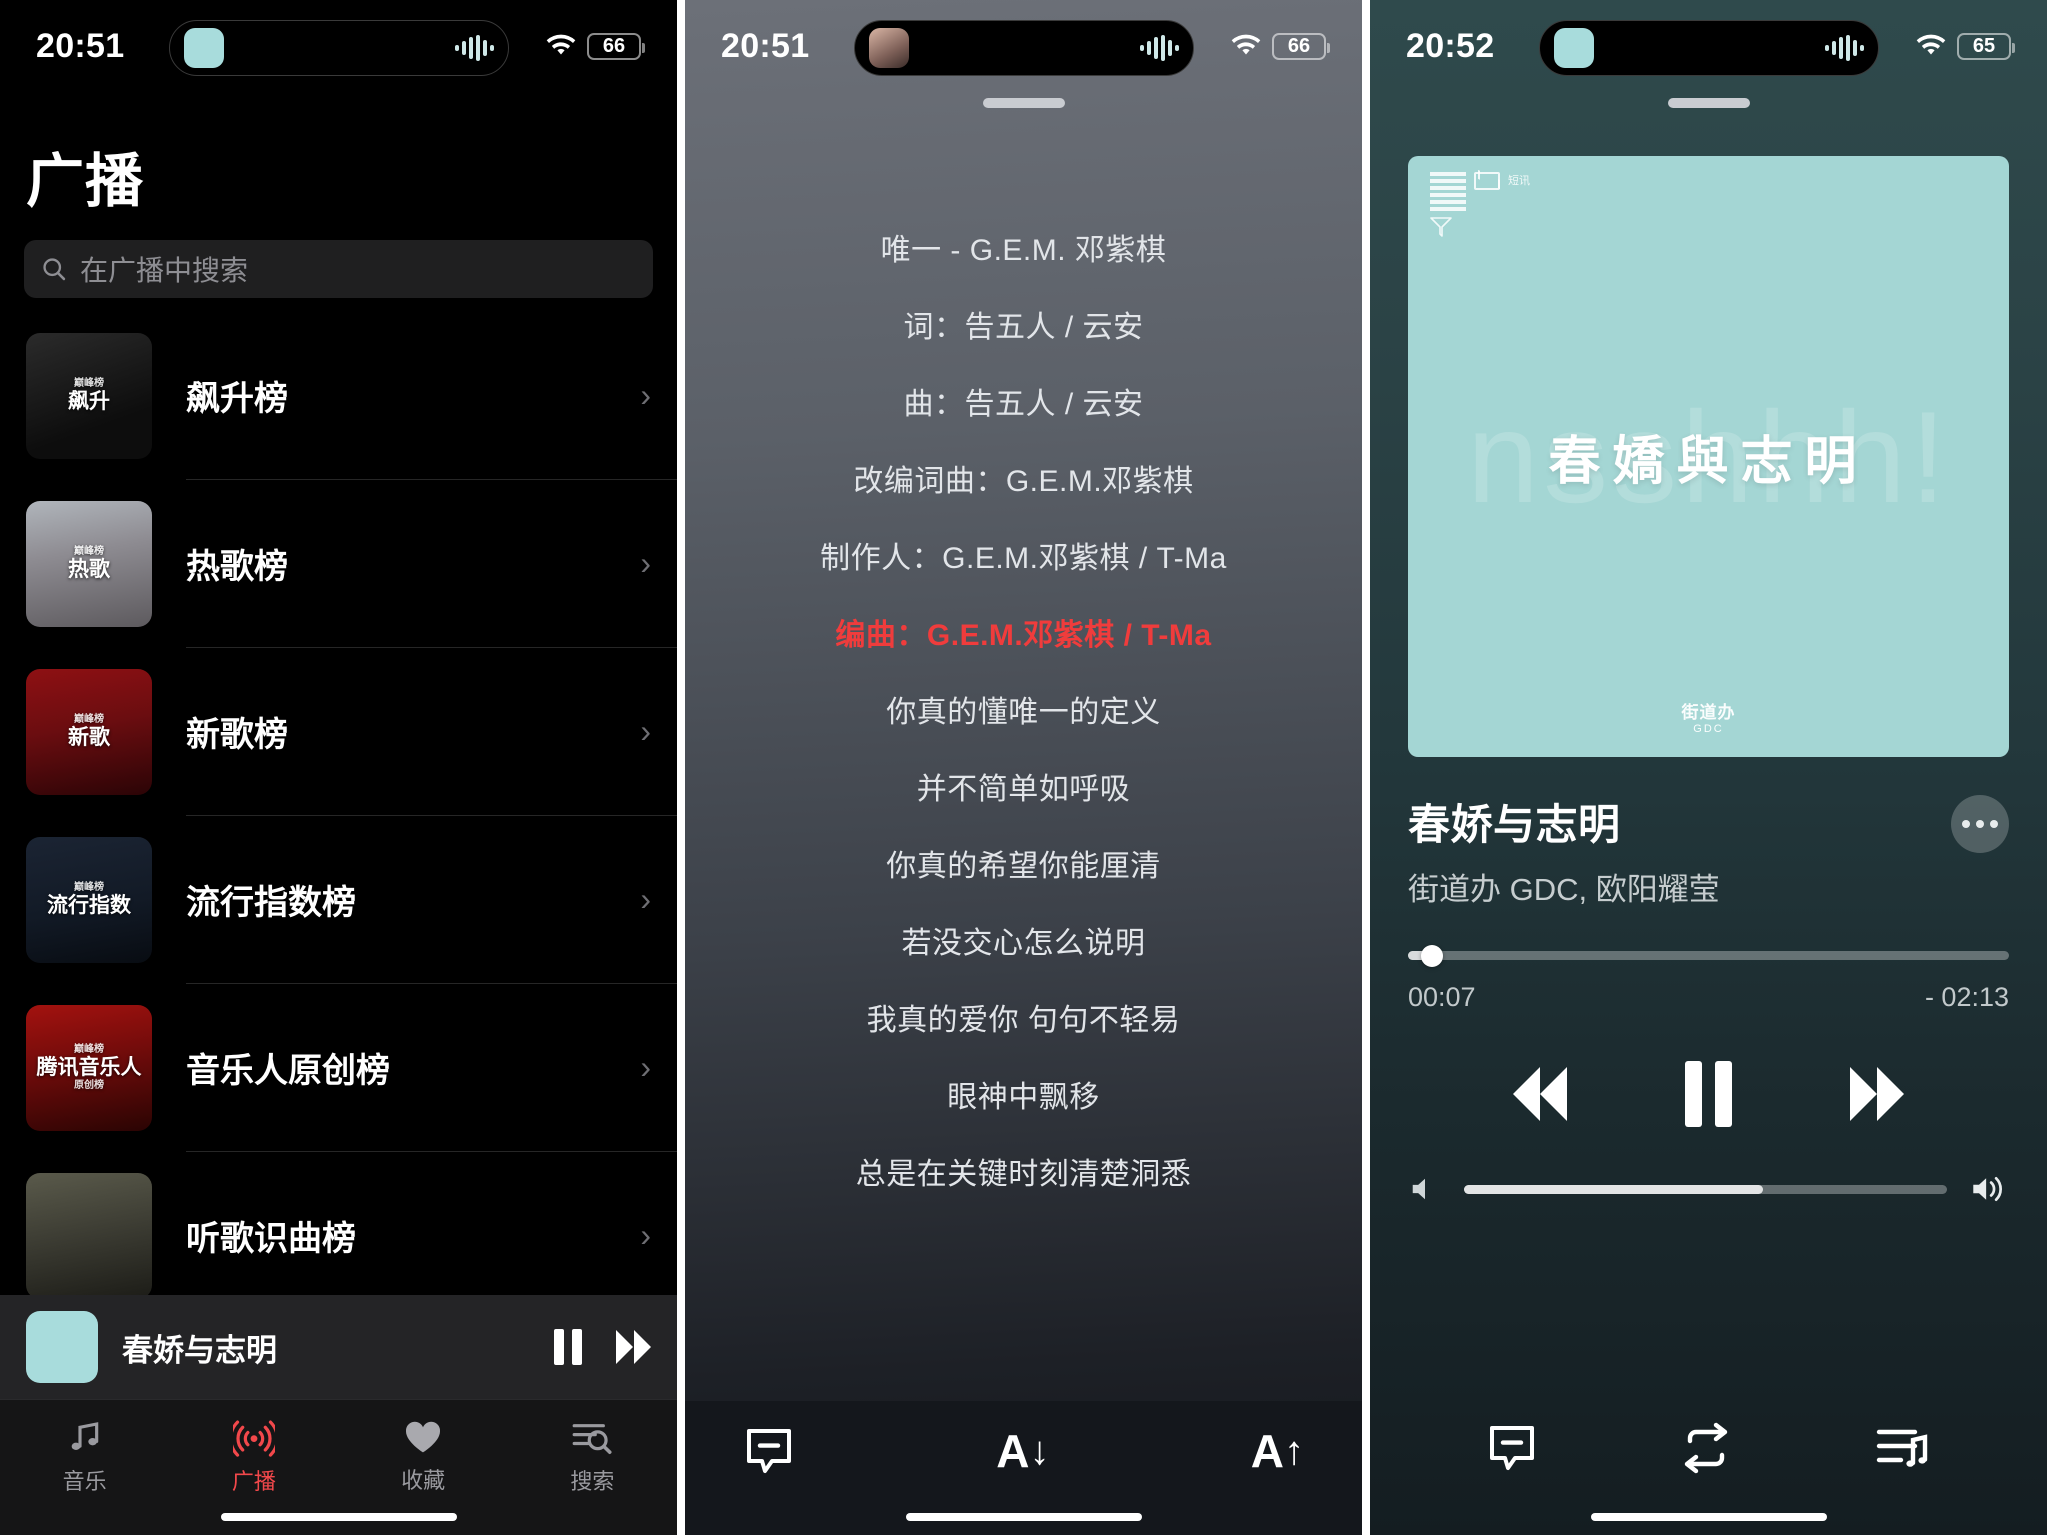 Image resolution: width=2048 pixels, height=1535 pixels. Describe the element at coordinates (89, 737) in the screenshot. I see `artwork-caption: 新歌` at that location.